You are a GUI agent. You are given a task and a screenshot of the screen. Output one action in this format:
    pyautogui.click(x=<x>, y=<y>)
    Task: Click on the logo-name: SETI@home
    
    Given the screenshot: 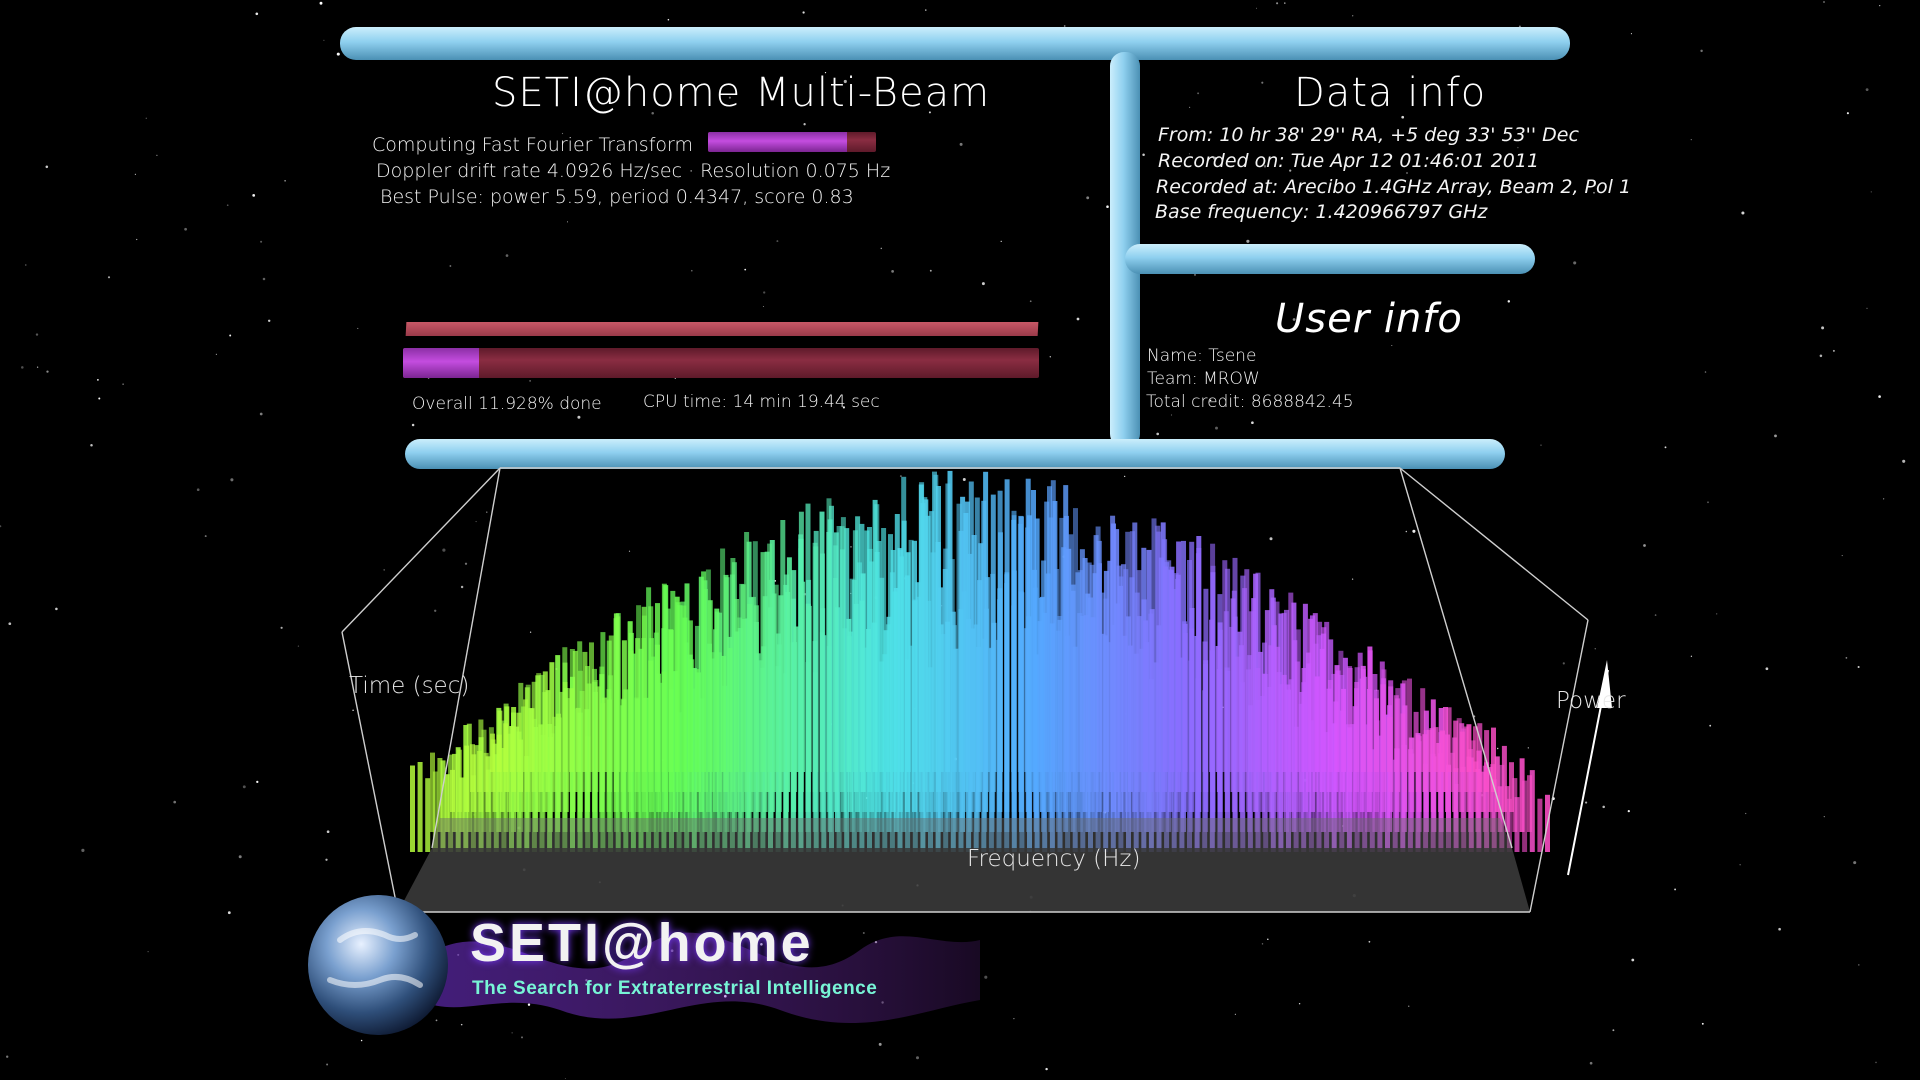 What is the action you would take?
    pyautogui.click(x=642, y=943)
    